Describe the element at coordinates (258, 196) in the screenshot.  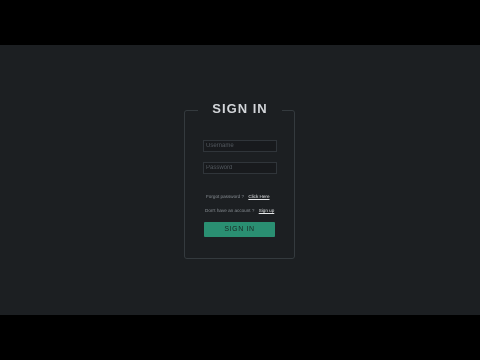
I see `forgot-password-link: Click Here` at that location.